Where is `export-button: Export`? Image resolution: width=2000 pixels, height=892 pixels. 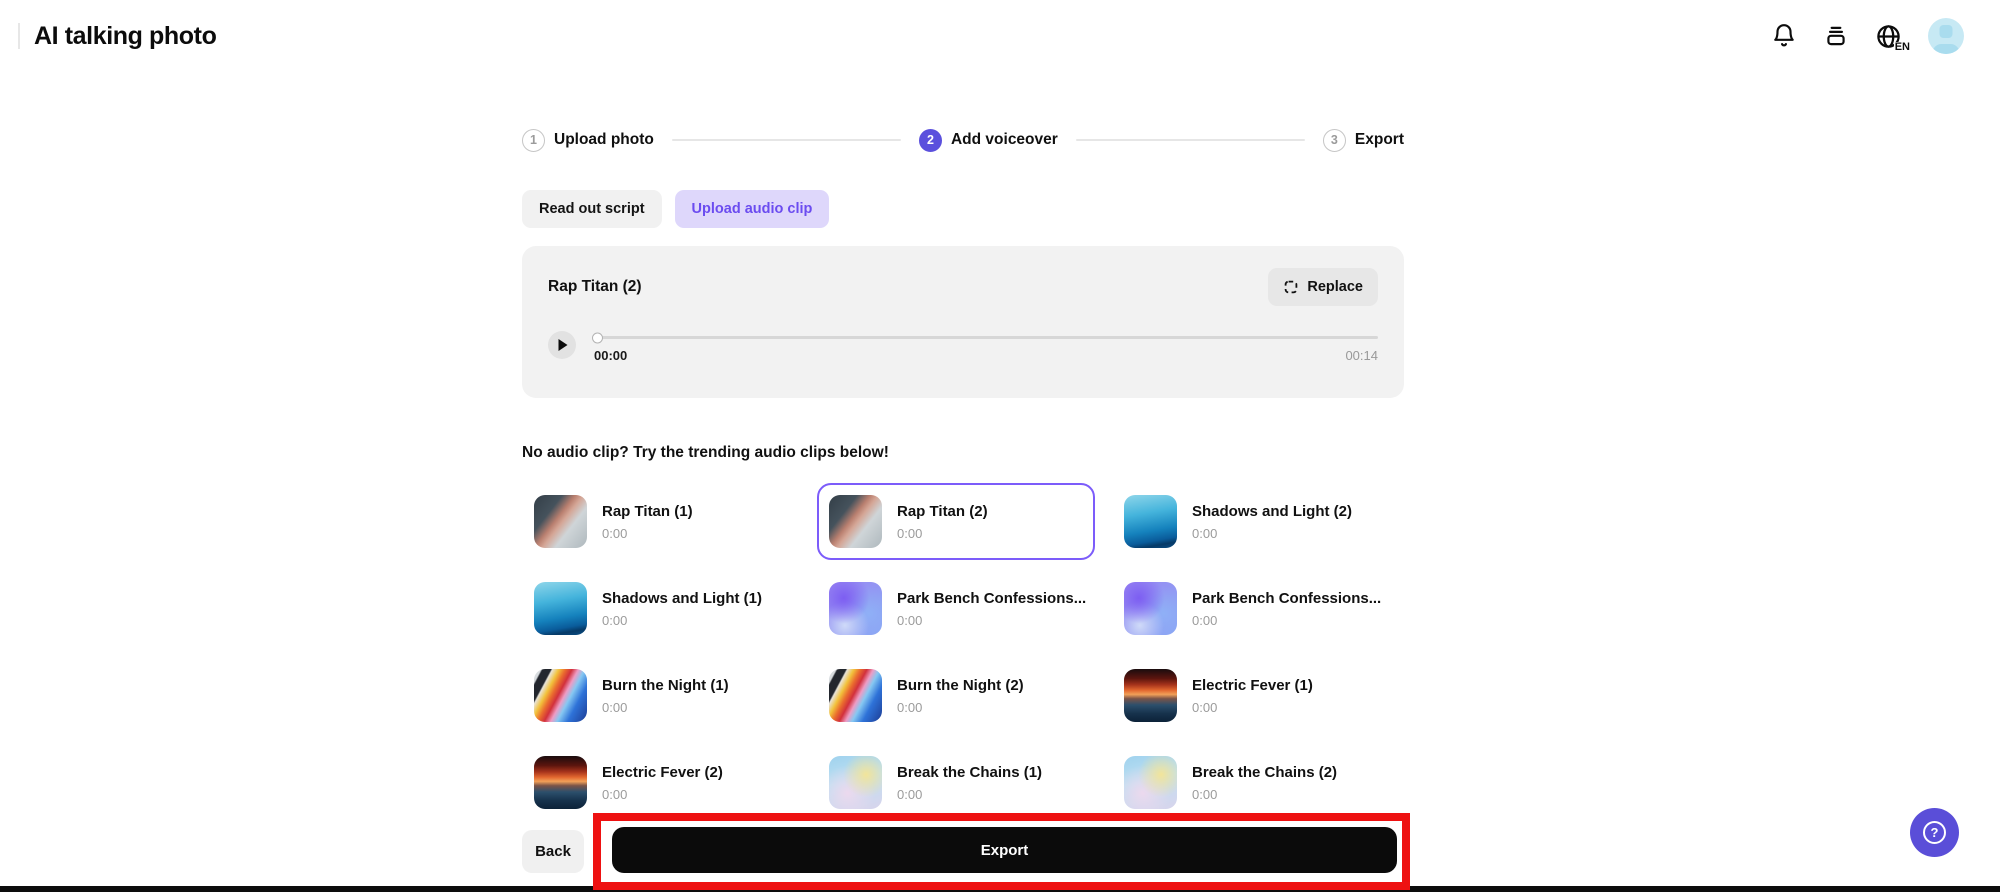 export-button: Export is located at coordinates (1004, 850).